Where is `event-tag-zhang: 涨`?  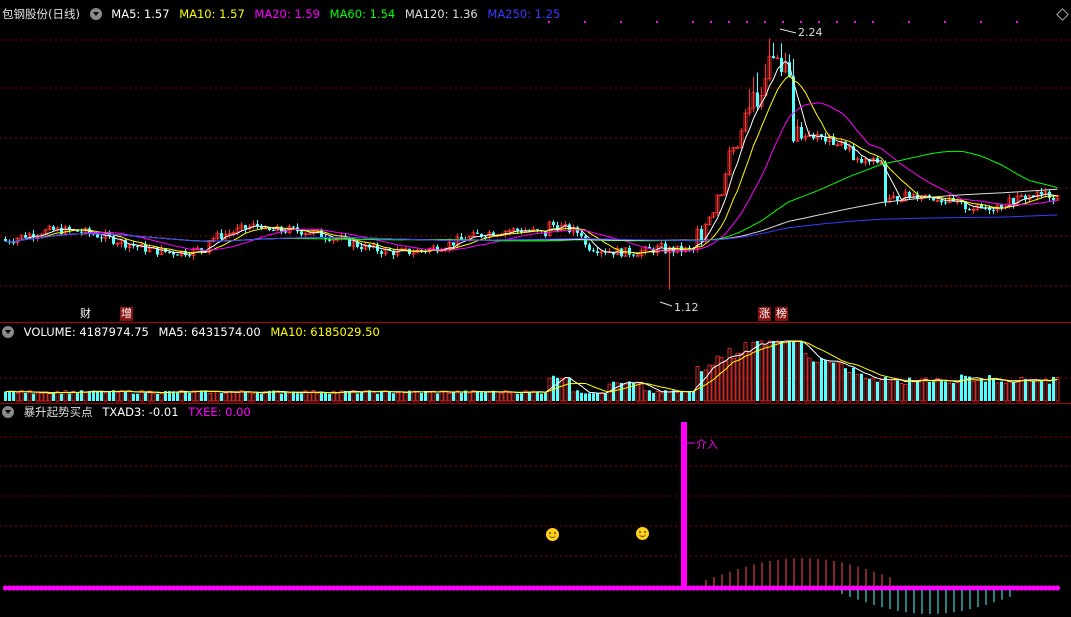 event-tag-zhang: 涨 is located at coordinates (764, 314).